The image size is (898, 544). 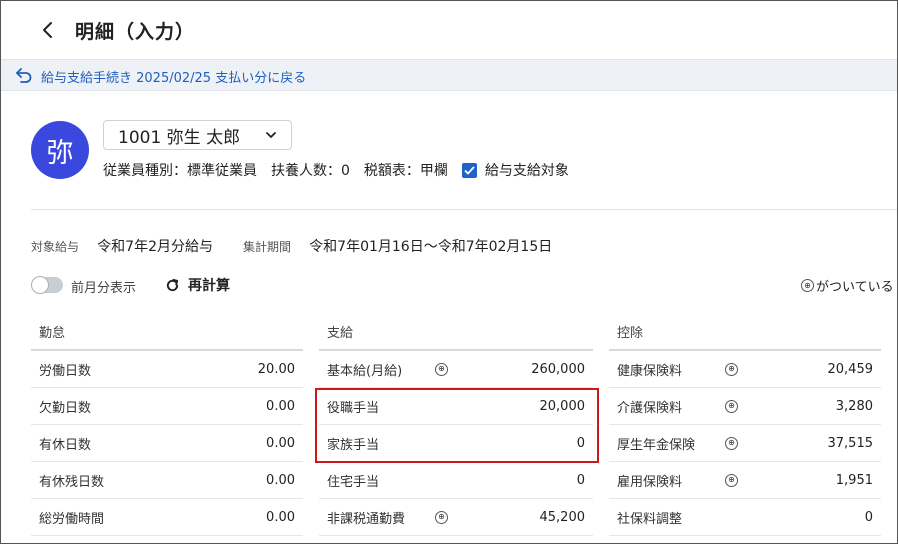 I want to click on recalc-button: 再計算, so click(x=197, y=285).